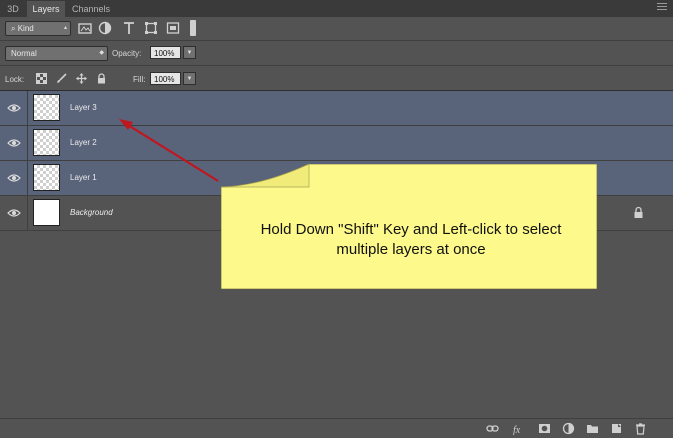 Image resolution: width=673 pixels, height=438 pixels. What do you see at coordinates (65, 28) in the screenshot?
I see `updown-arrows-icon: ▴` at bounding box center [65, 28].